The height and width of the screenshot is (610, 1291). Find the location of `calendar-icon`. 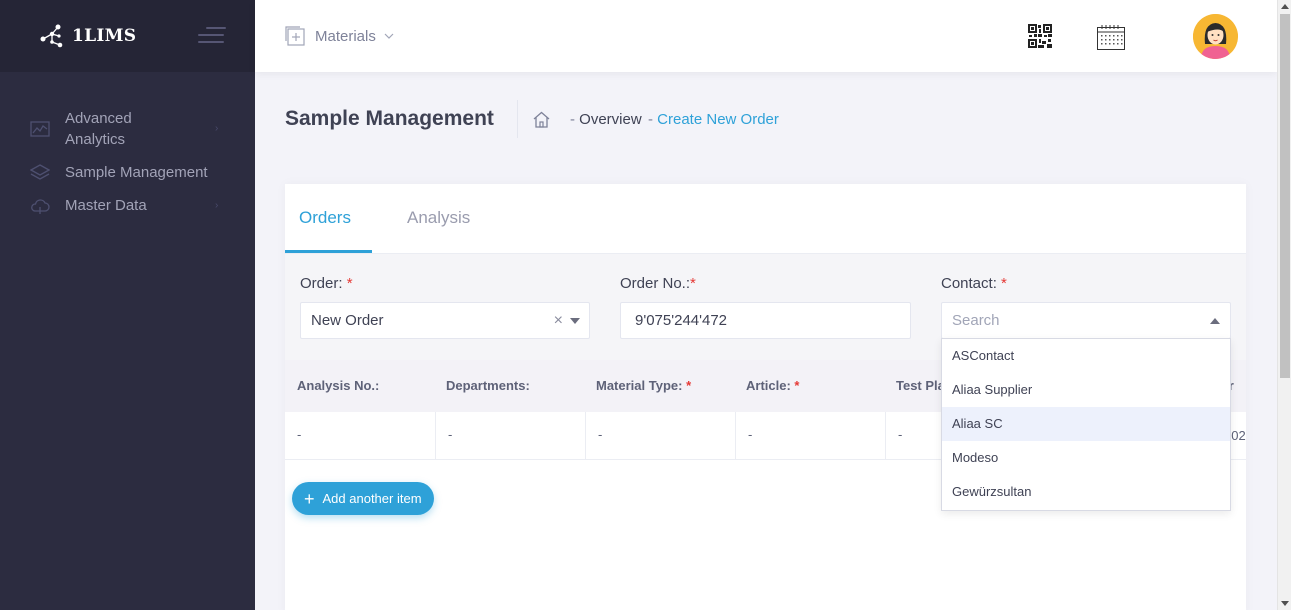

calendar-icon is located at coordinates (1111, 37).